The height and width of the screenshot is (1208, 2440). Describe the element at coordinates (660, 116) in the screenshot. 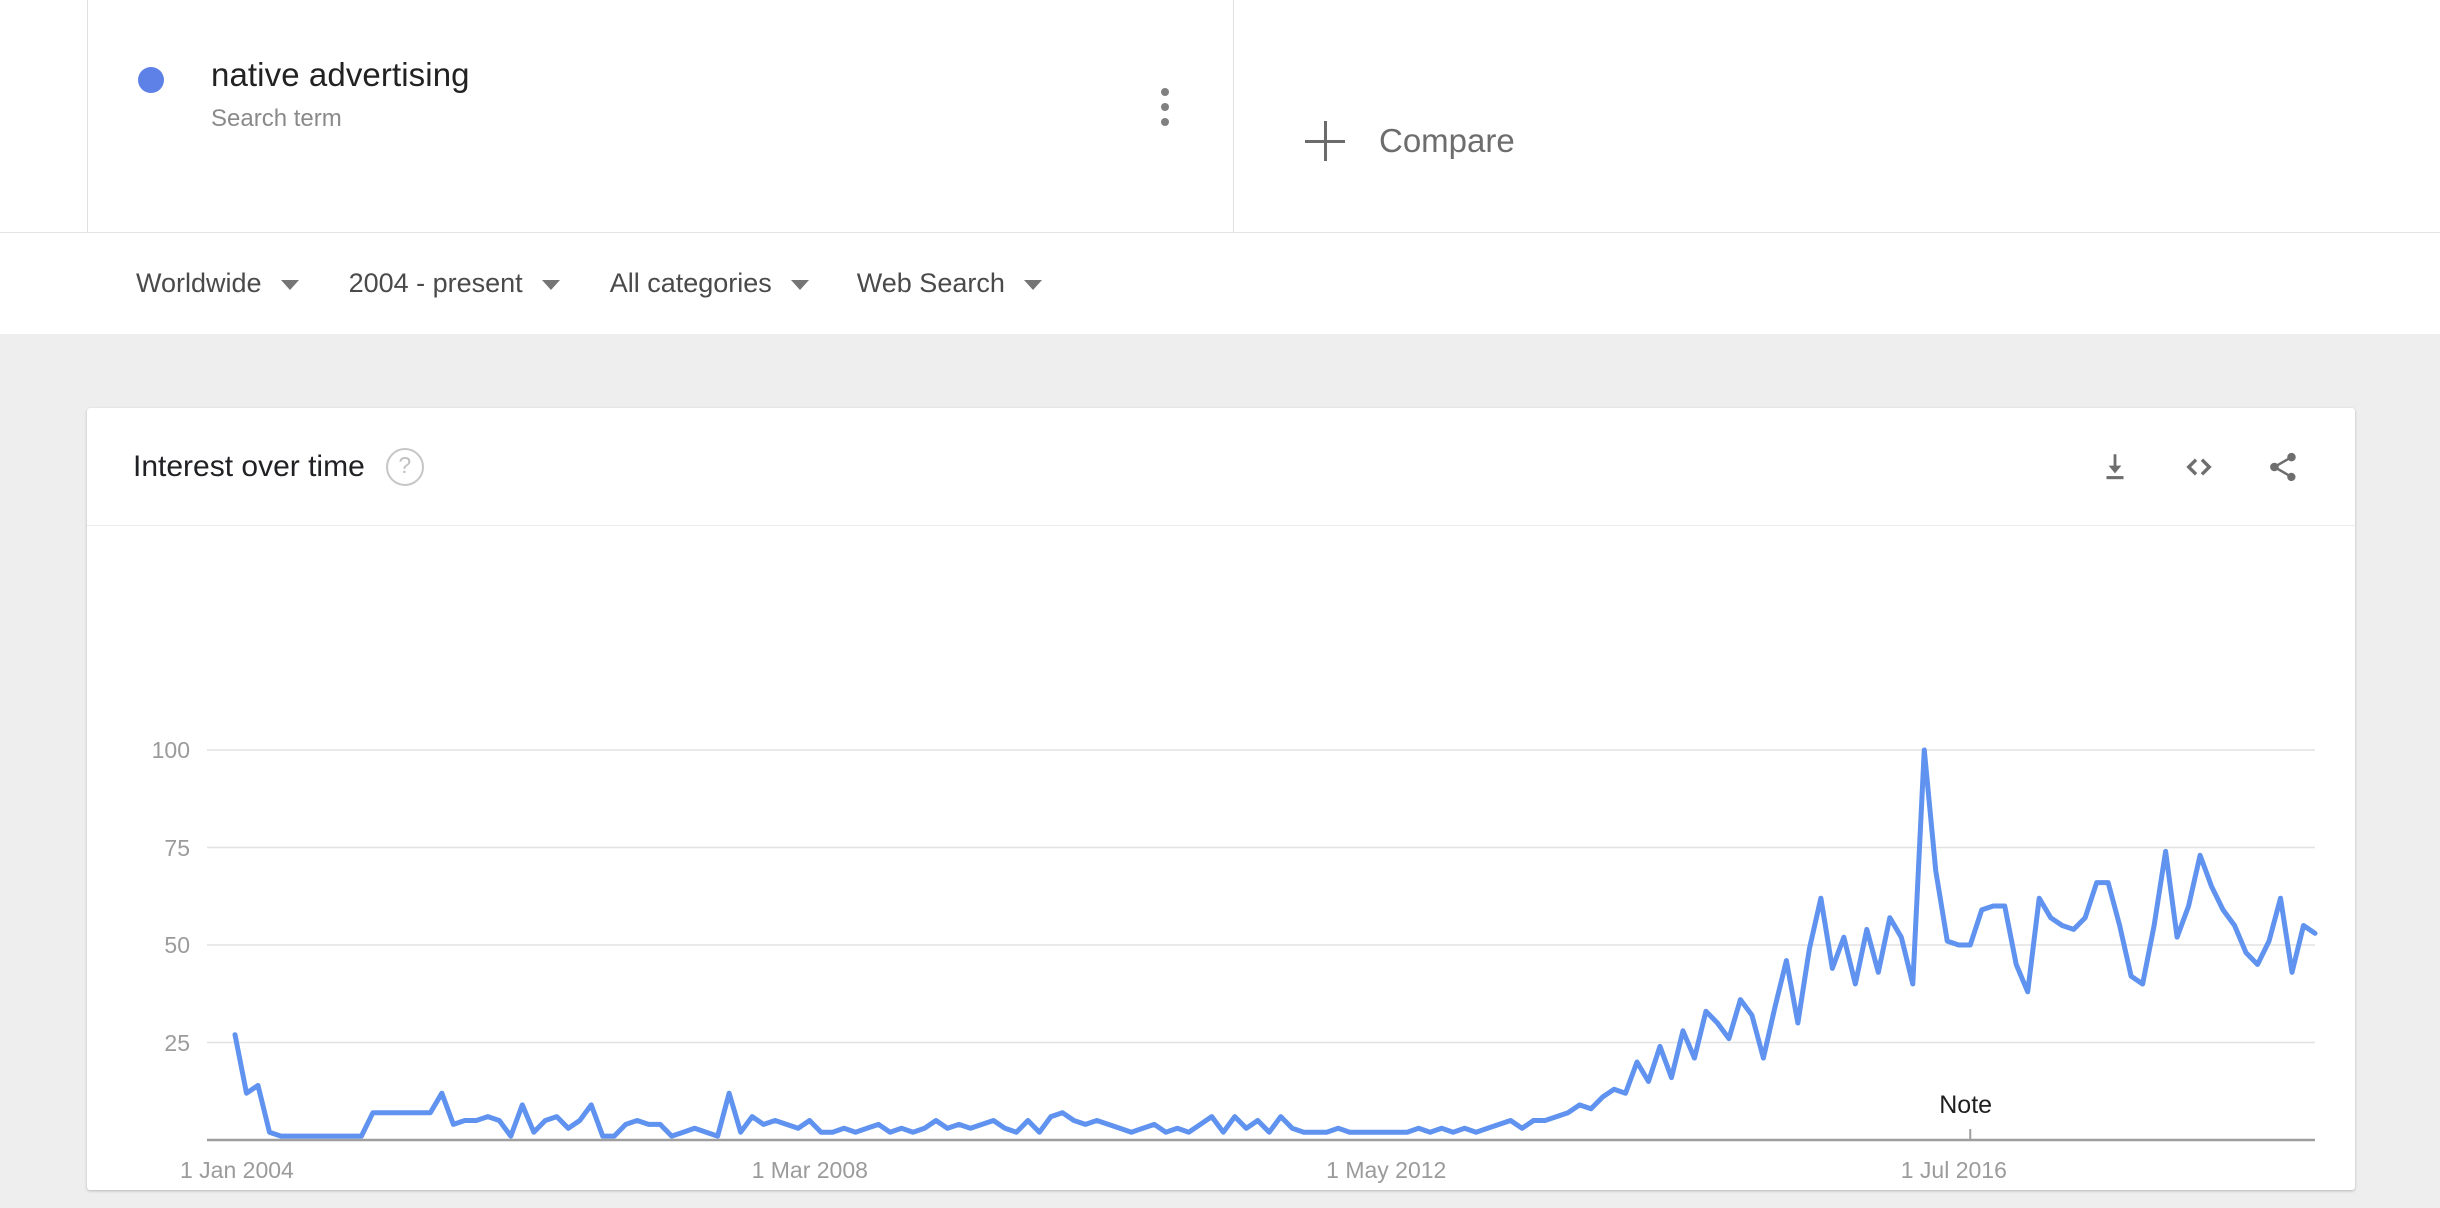

I see `search-term-card: native advertising Search term` at that location.